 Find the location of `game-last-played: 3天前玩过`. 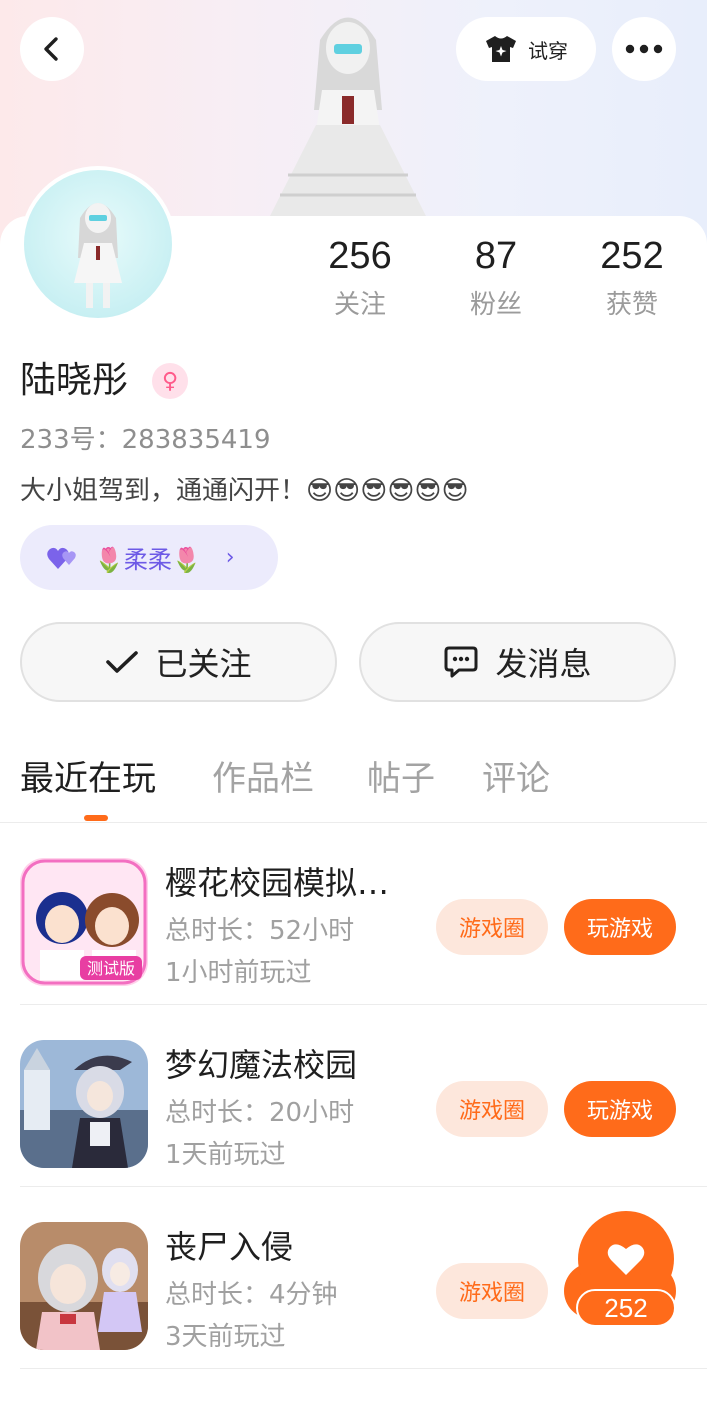

game-last-played: 3天前玩过 is located at coordinates (225, 1337).